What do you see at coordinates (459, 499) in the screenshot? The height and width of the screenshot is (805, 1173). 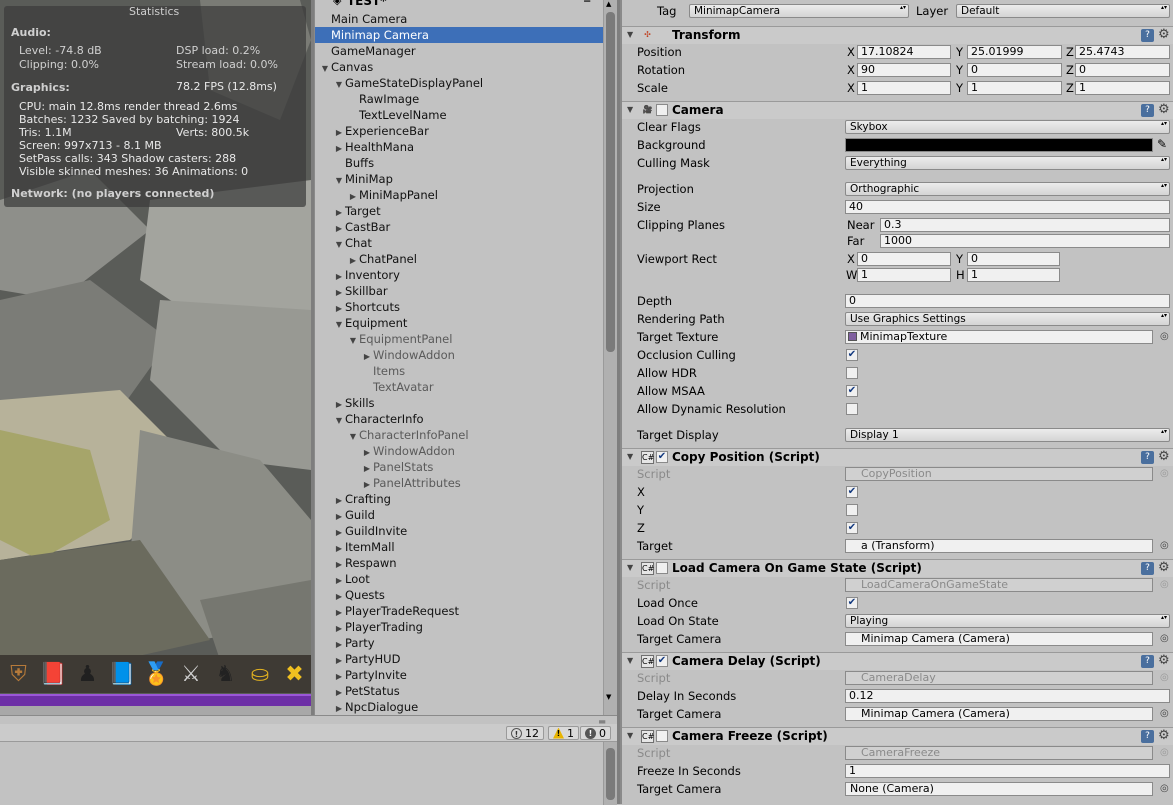 I see `hierarchy-item: ▶ Crafting` at bounding box center [459, 499].